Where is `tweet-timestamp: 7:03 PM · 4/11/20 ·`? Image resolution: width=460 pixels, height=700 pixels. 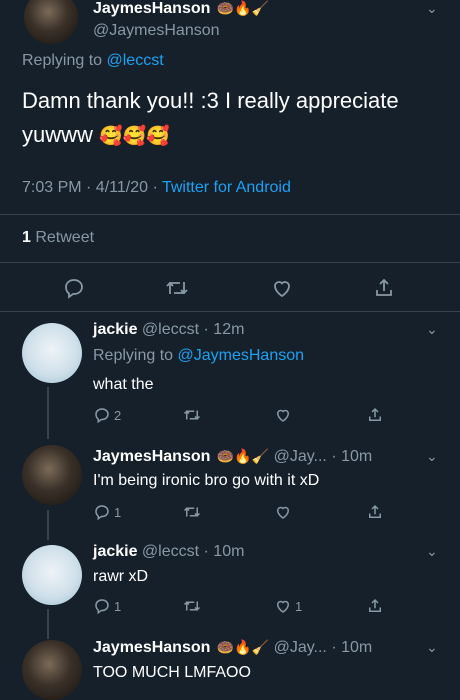
tweet-timestamp: 7:03 PM · 4/11/20 · is located at coordinates (92, 187).